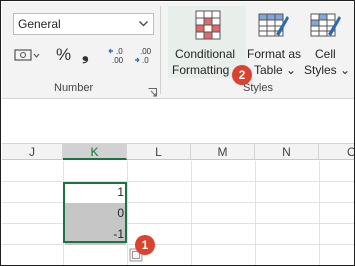 The width and height of the screenshot is (355, 266). I want to click on column-header-k: K, so click(95, 152).